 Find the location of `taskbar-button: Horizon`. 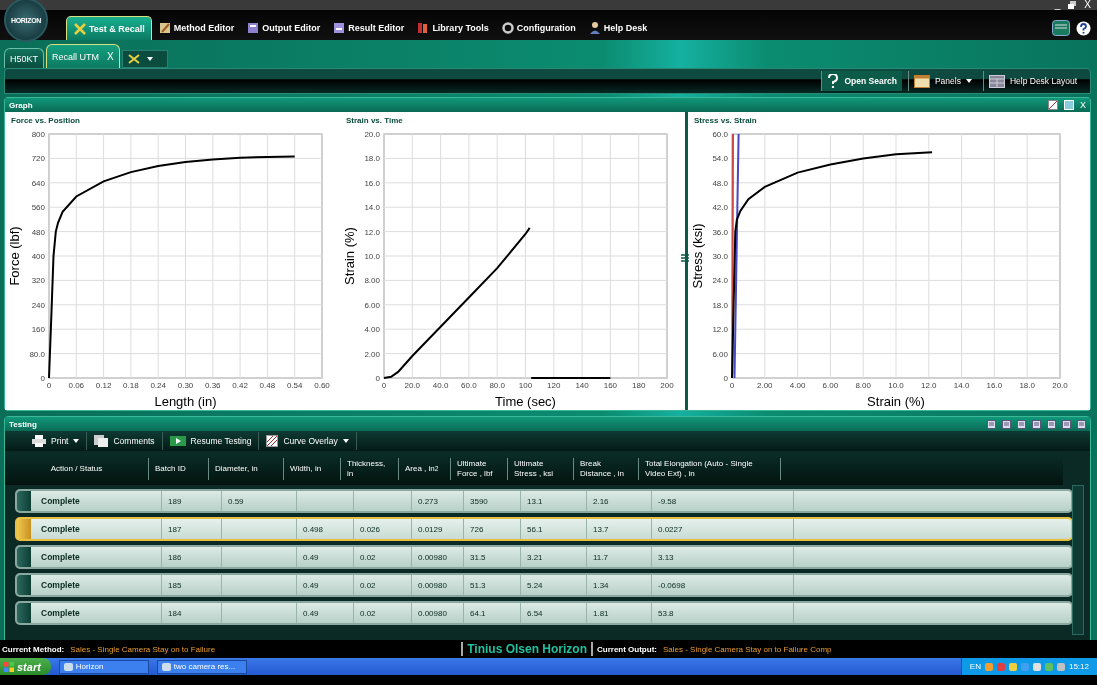

taskbar-button: Horizon is located at coordinates (103, 666).